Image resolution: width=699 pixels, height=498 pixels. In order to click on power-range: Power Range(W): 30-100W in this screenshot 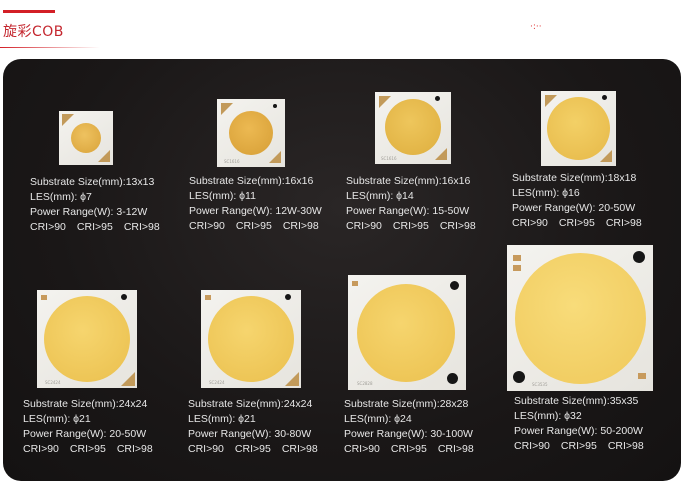, I will do `click(408, 434)`.